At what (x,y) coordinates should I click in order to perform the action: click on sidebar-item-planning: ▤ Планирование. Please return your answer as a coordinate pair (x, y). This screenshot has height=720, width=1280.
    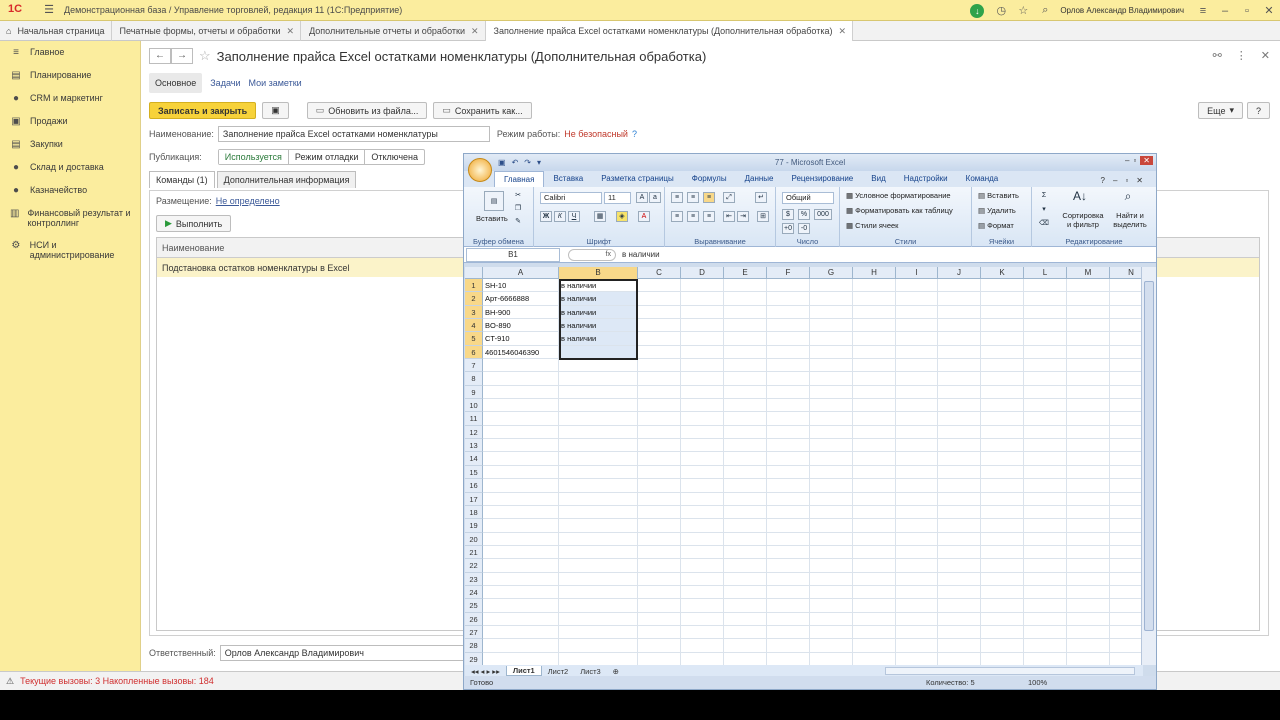
    Looking at the image, I should click on (70, 75).